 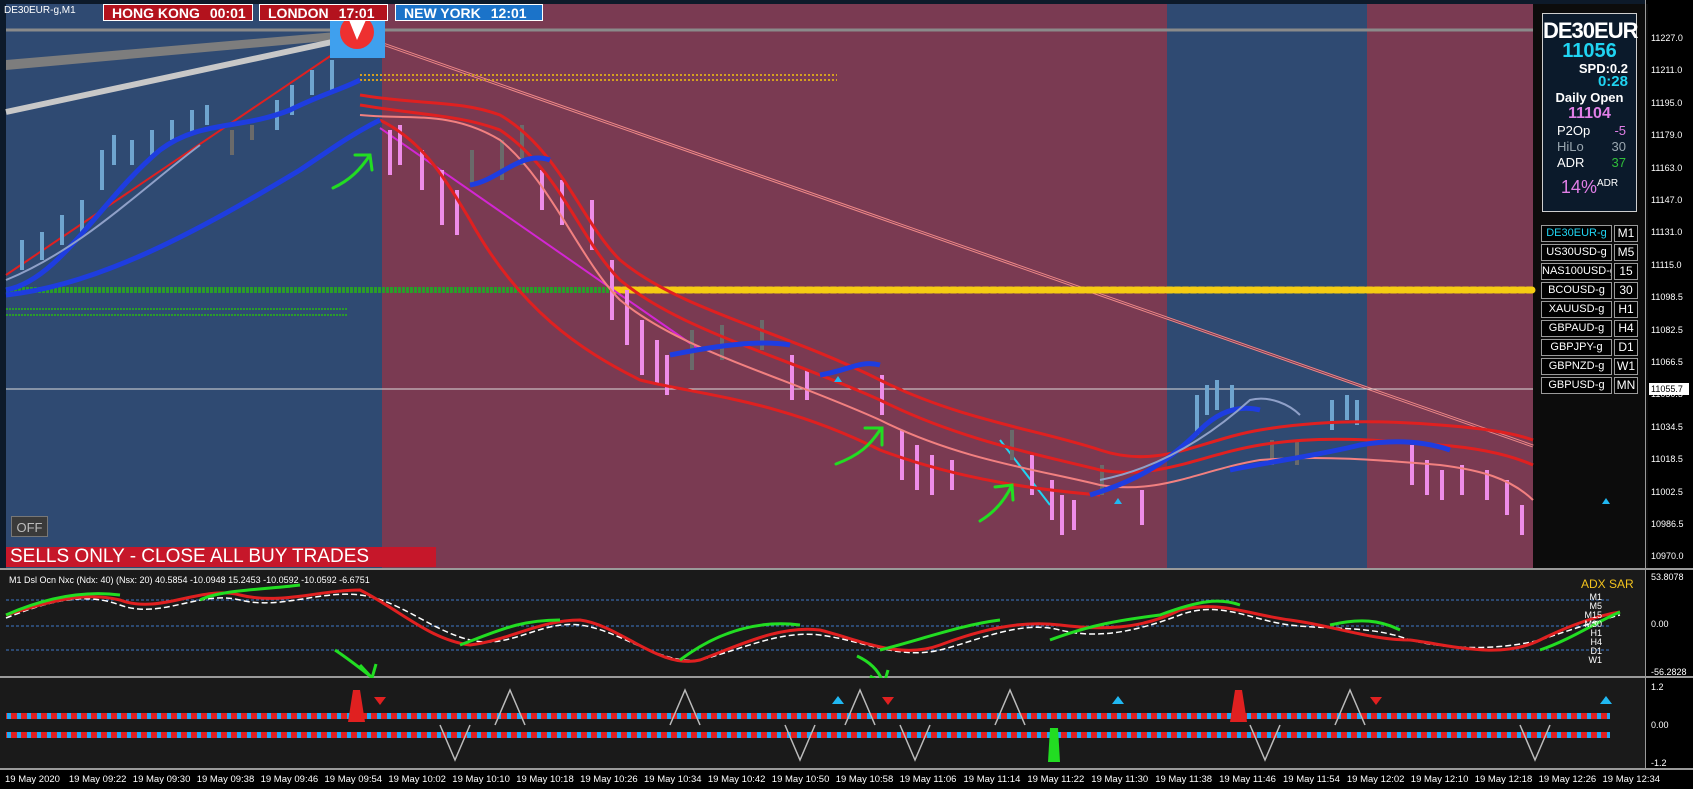 What do you see at coordinates (1576, 252) in the screenshot?
I see `symbol-button: US30USD-g` at bounding box center [1576, 252].